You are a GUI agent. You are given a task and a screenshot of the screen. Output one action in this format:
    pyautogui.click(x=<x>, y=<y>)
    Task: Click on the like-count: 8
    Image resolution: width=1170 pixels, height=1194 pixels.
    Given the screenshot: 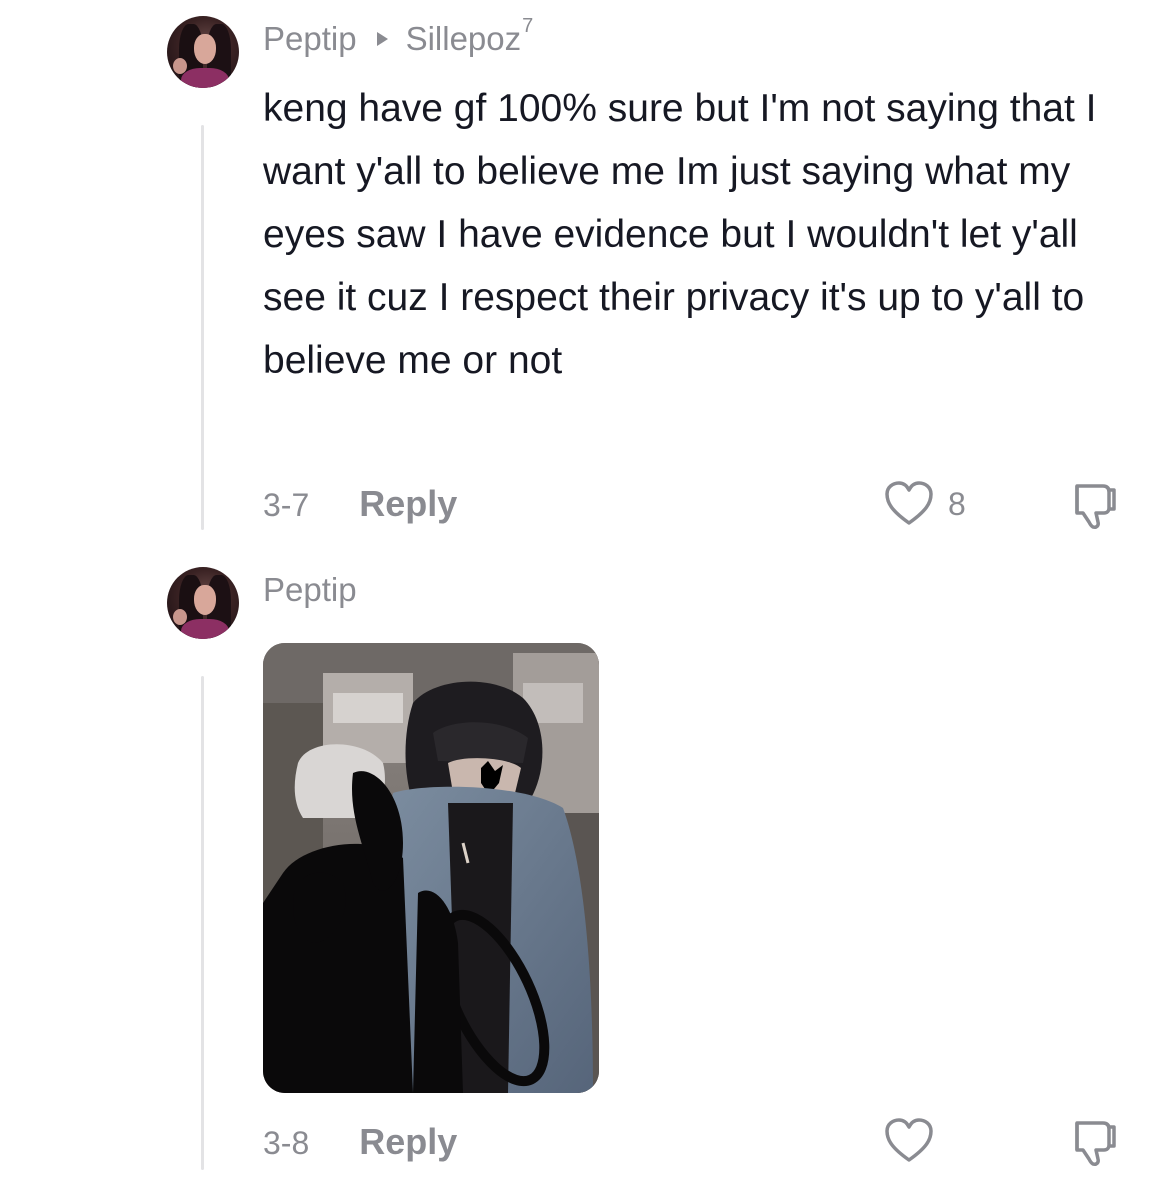 What is the action you would take?
    pyautogui.click(x=957, y=503)
    